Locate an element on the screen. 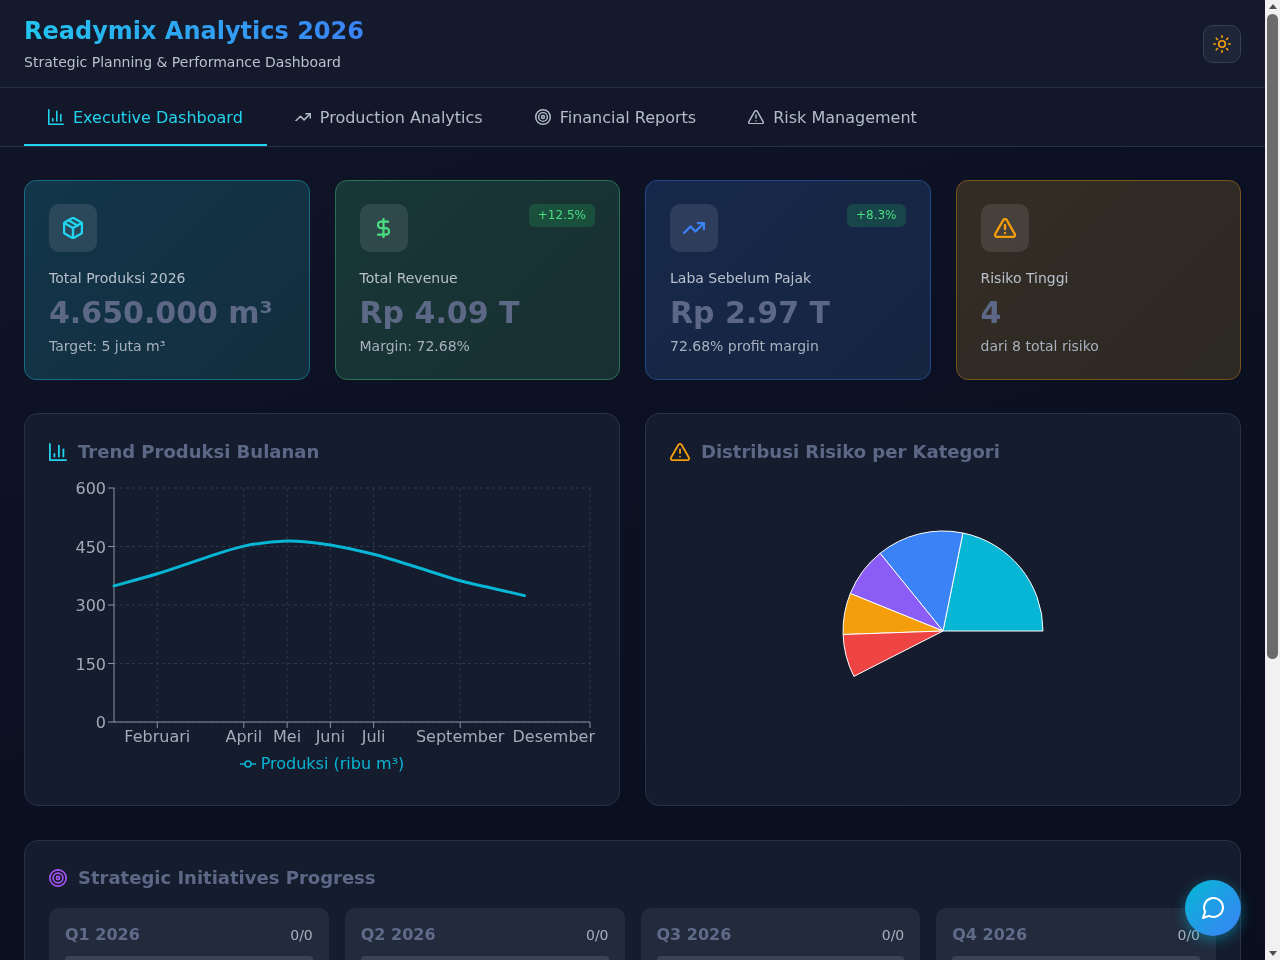 This screenshot has height=960, width=1280. axis-tick-label: April is located at coordinates (244, 736).